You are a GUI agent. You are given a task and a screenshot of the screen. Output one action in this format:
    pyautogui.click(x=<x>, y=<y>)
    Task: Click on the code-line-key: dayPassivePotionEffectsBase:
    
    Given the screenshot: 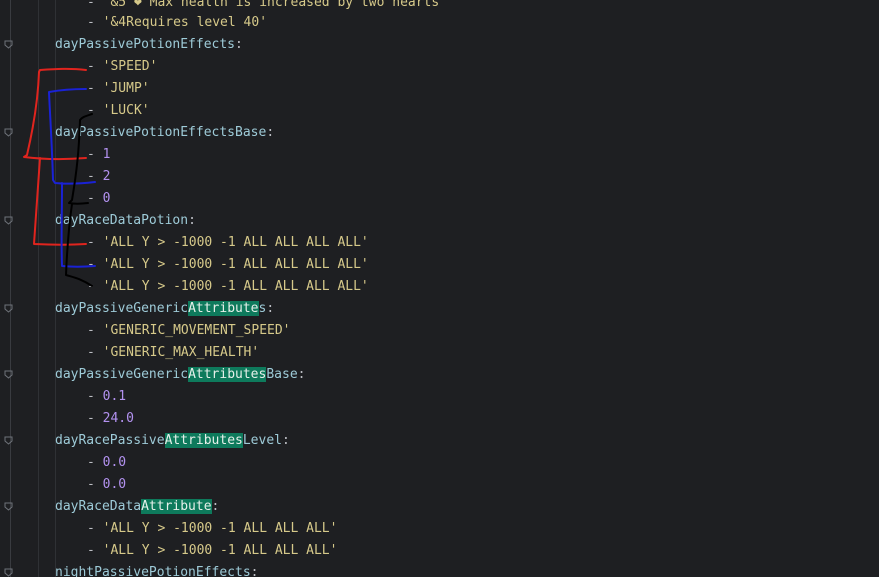 What is the action you would take?
    pyautogui.click(x=164, y=133)
    